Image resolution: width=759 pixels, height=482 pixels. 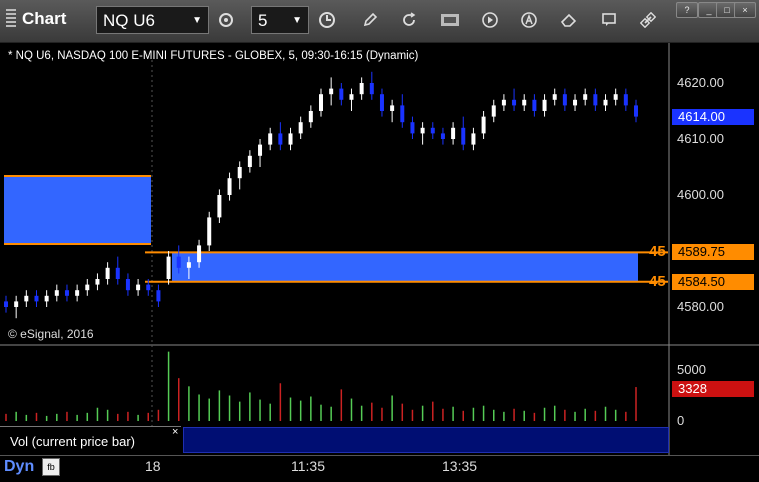 I want to click on prior-zone, so click(x=77, y=210).